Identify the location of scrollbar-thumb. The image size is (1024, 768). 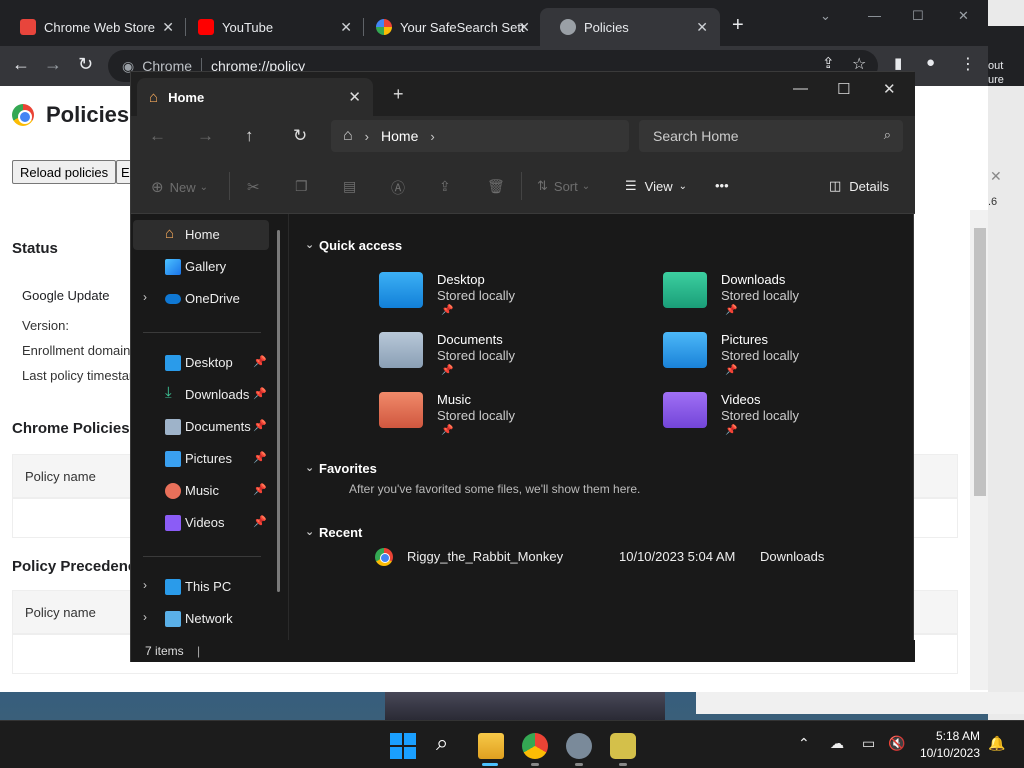
(980, 362).